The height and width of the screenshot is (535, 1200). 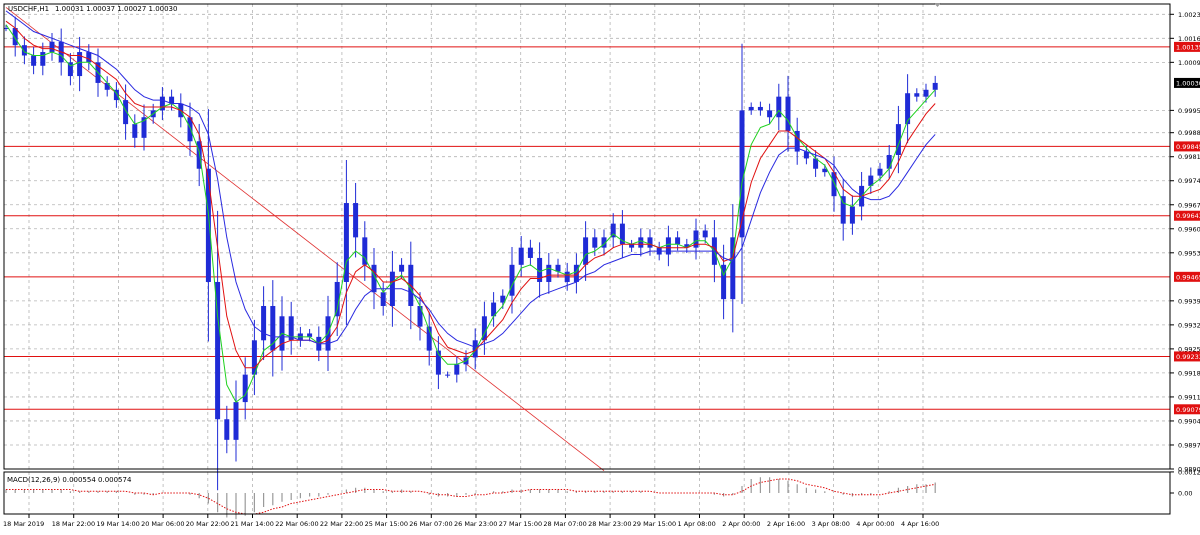 I want to click on time-tick-label: 19 Mar 14:00, so click(x=117, y=524).